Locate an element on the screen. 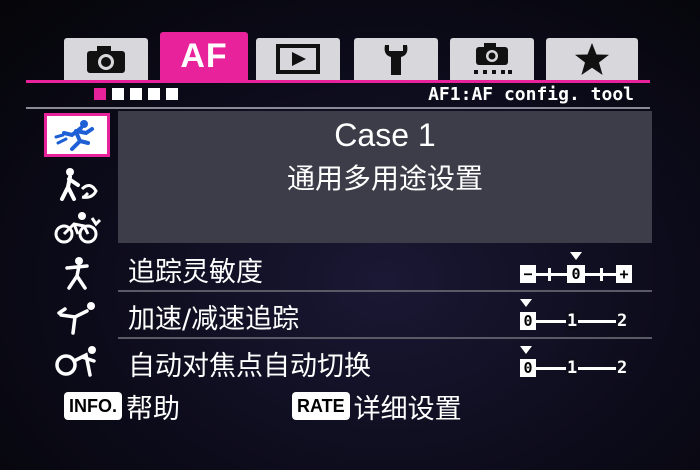 The height and width of the screenshot is (470, 700). sudden-speed-icon is located at coordinates (77, 273).